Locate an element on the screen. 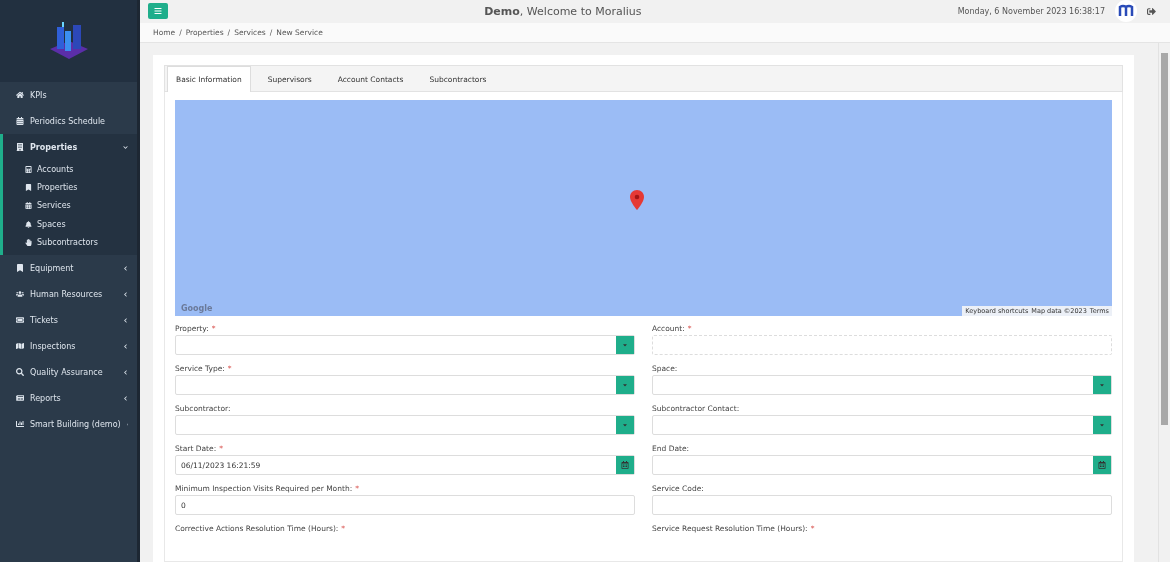  sidebar-item: Periodics Schedule is located at coordinates (70, 121).